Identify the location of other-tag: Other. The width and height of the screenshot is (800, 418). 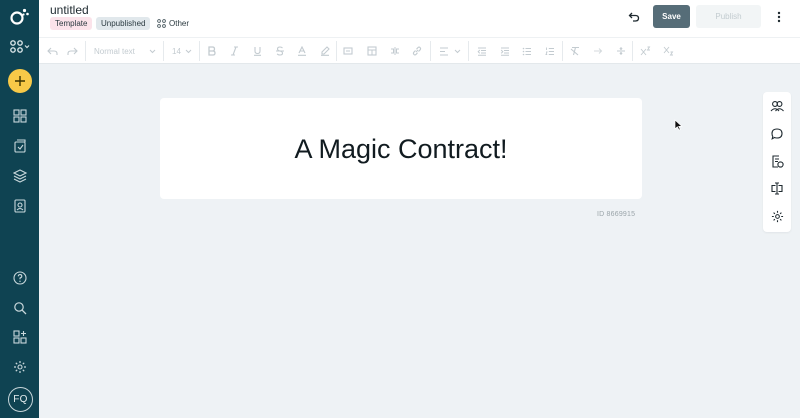
(173, 23).